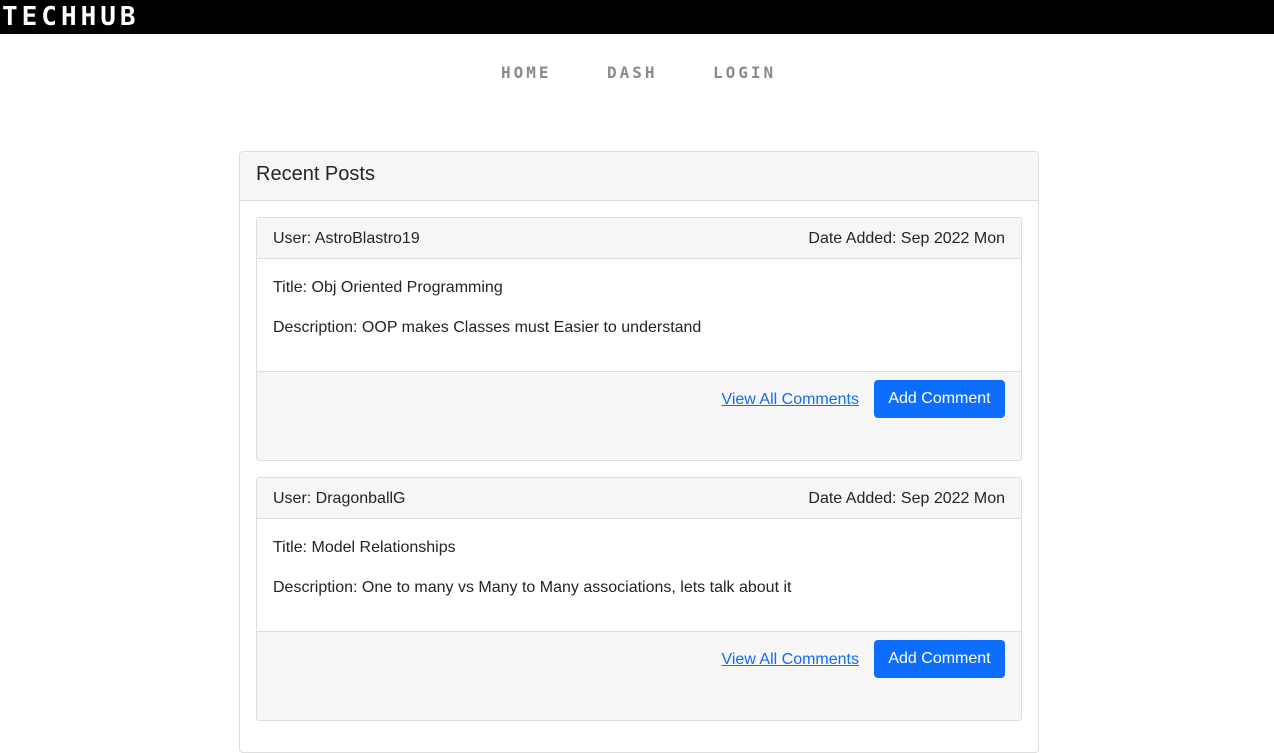  I want to click on recent-posts-header: Recent Posts, so click(639, 176).